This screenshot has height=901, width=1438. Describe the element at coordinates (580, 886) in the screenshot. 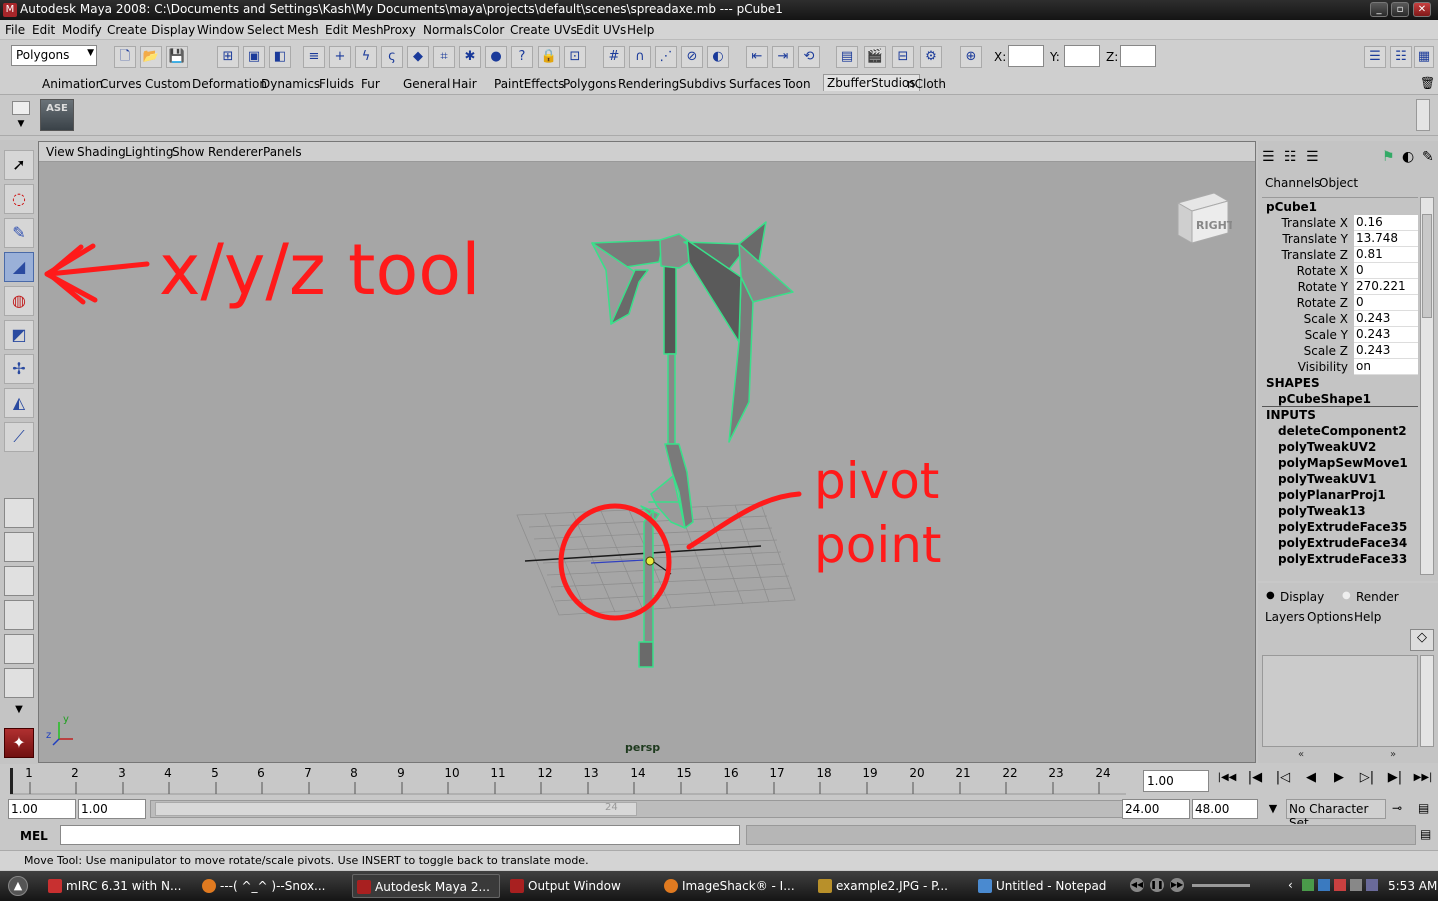

I see `task-output-window: Output Window` at that location.